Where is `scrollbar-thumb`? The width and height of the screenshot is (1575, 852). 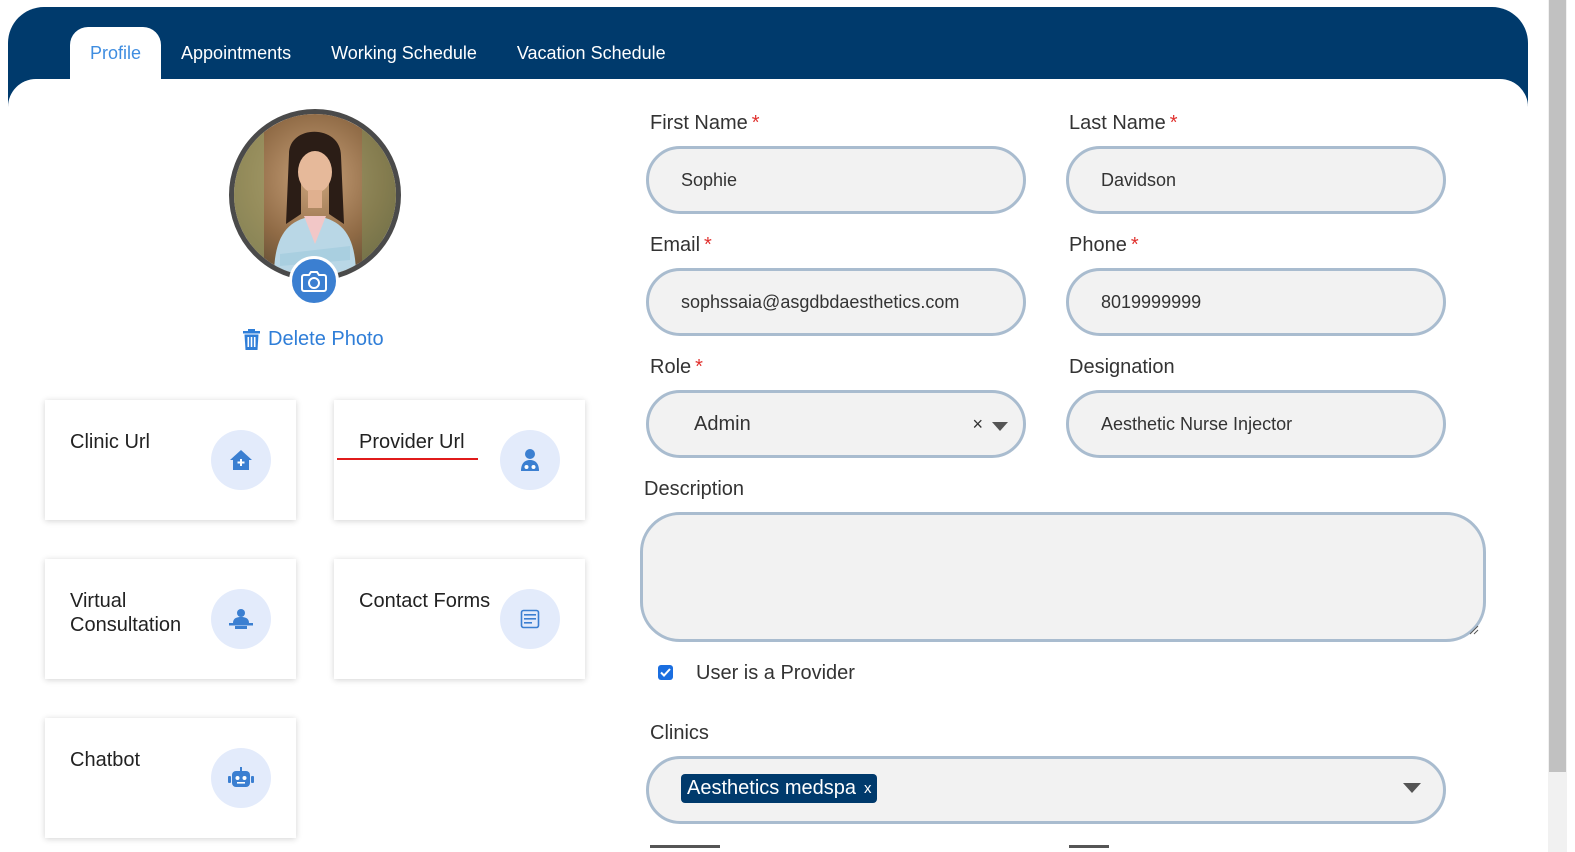
scrollbar-thumb is located at coordinates (1557, 386).